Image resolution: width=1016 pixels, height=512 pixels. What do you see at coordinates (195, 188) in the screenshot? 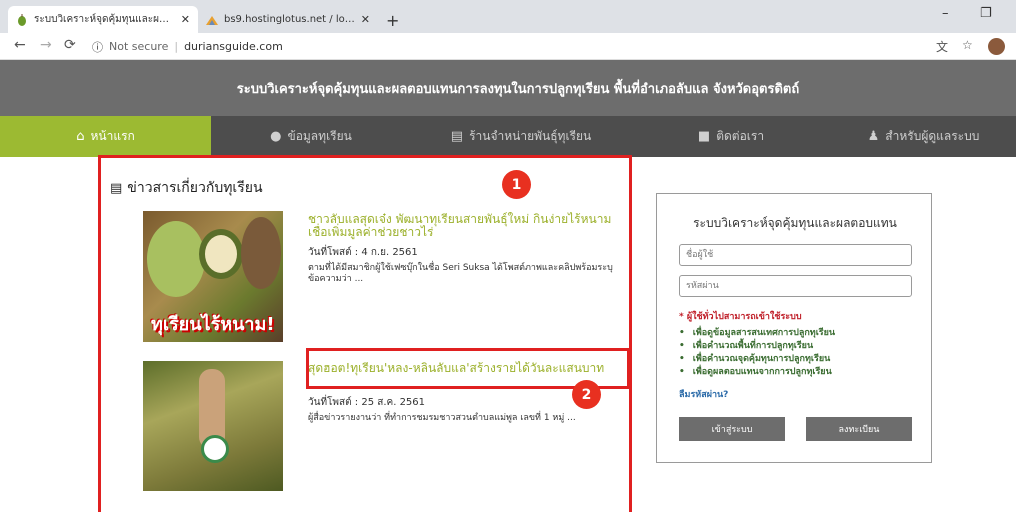
I see `news-heading-label: ข่าวสารเกี่ยวกับทุเรียน` at bounding box center [195, 188].